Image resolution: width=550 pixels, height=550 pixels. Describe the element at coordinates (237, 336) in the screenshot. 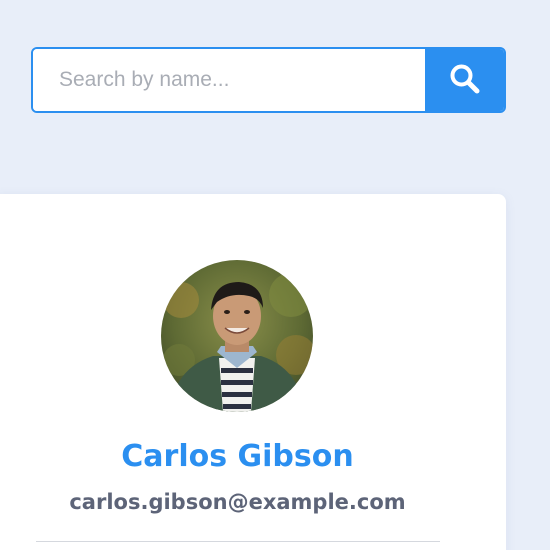

I see `avatar` at that location.